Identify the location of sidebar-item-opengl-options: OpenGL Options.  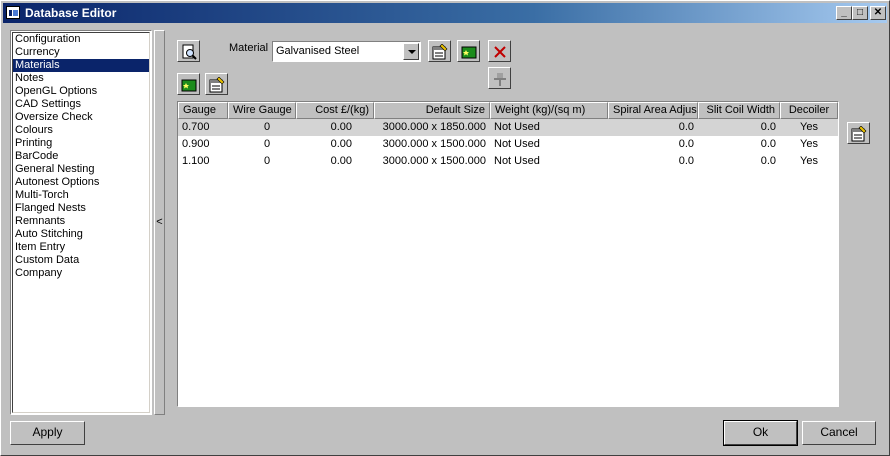
(81, 91).